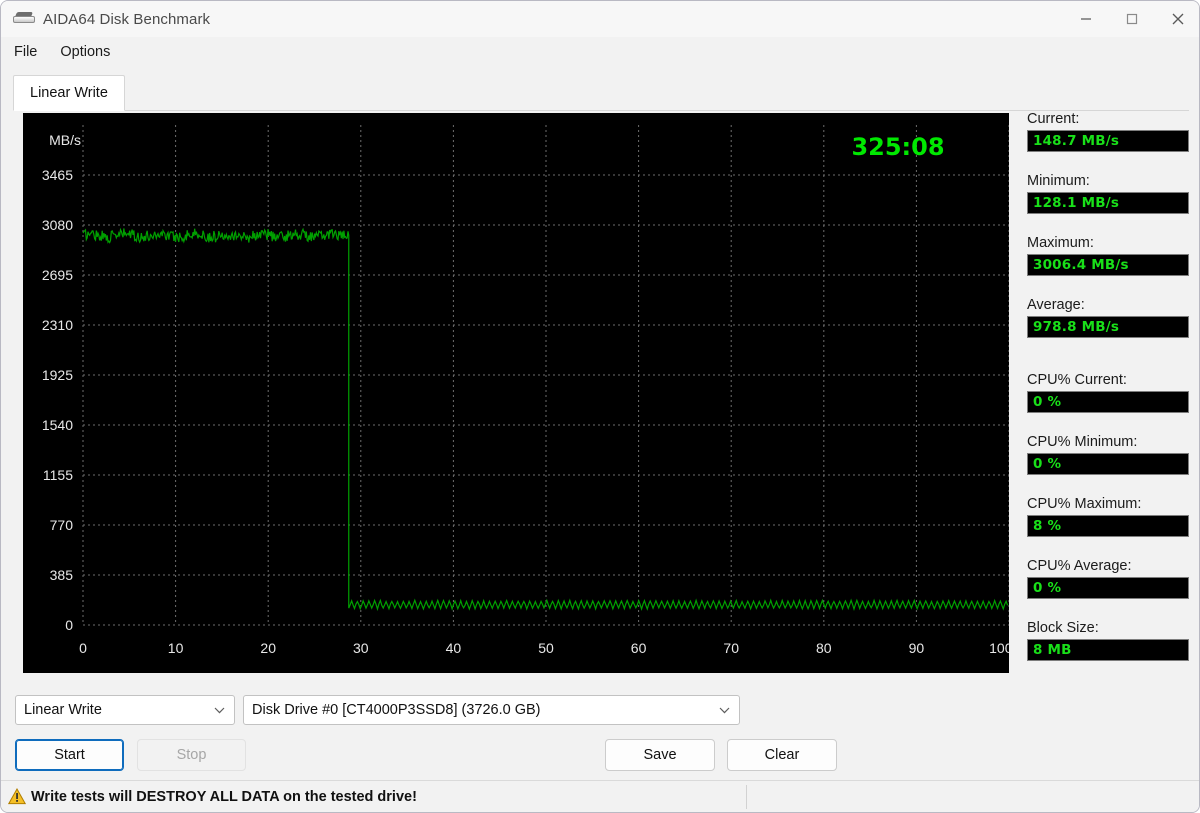 This screenshot has width=1200, height=813. Describe the element at coordinates (57, 225) in the screenshot. I see `y-axis-tick-label: 3080` at that location.